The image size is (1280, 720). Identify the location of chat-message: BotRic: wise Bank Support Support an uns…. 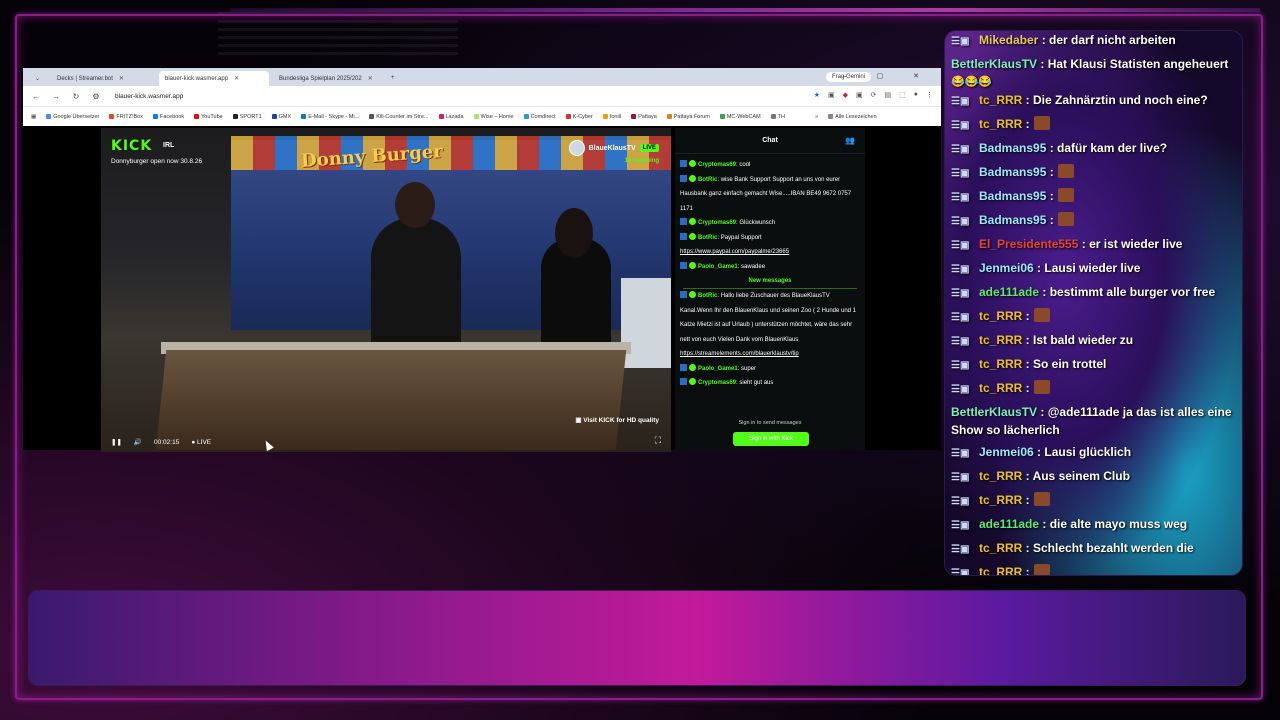
(766, 193).